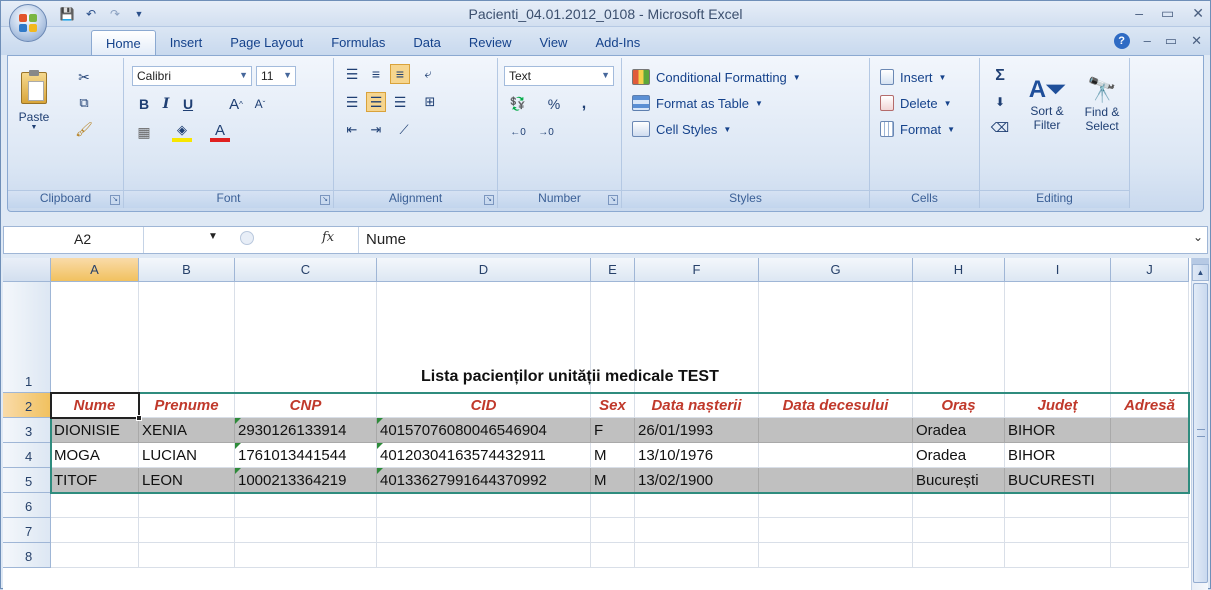 The image size is (1211, 590). Describe the element at coordinates (27, 270) in the screenshot. I see `select-all-corner` at that location.